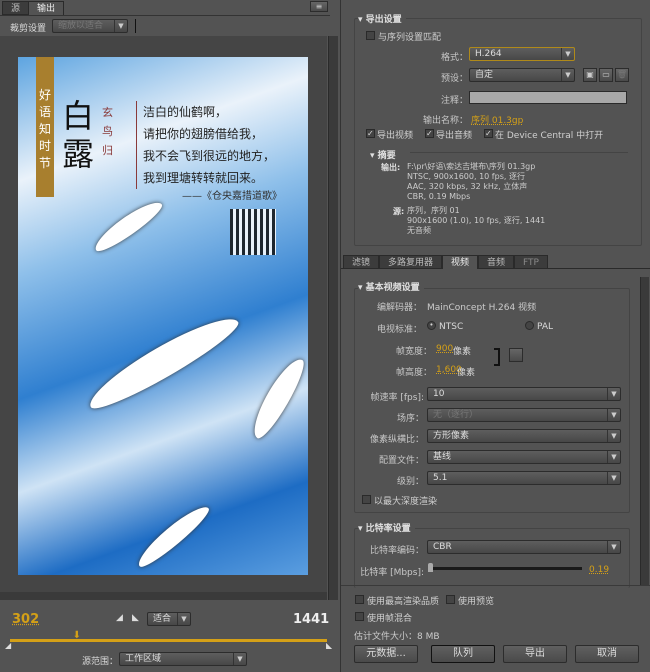 This screenshot has height=672, width=650. Describe the element at coordinates (366, 499) in the screenshot. I see `max-depth-checkbox` at that location.